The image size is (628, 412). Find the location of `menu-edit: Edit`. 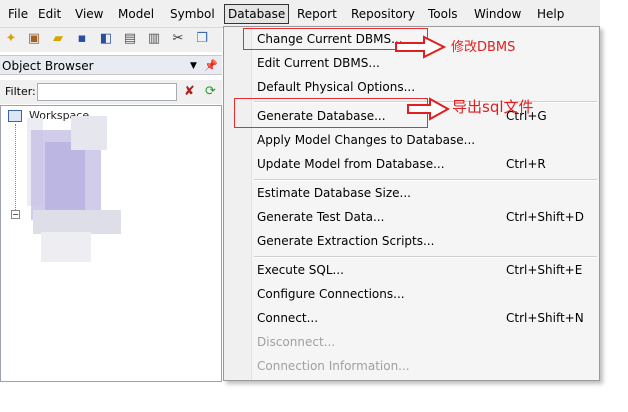

menu-edit: Edit is located at coordinates (49, 14).